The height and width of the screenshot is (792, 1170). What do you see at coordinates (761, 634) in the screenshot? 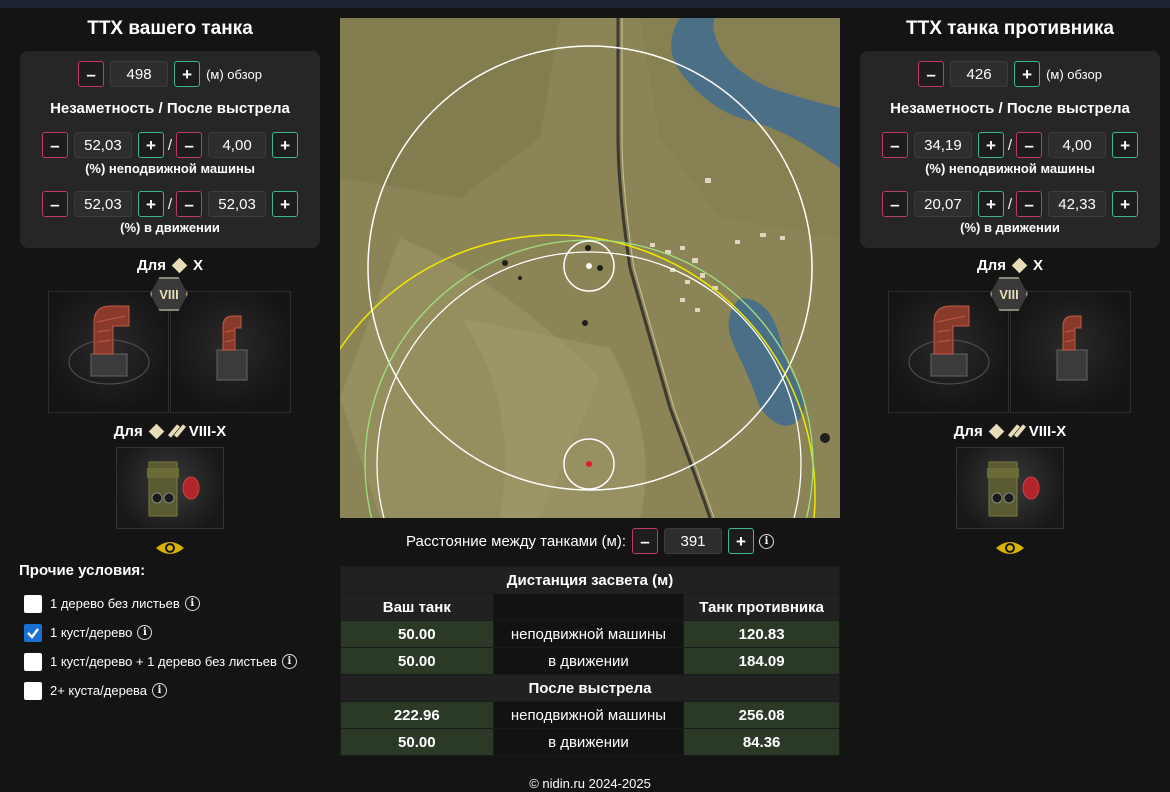
I see `enemy-value: 120.83` at bounding box center [761, 634].